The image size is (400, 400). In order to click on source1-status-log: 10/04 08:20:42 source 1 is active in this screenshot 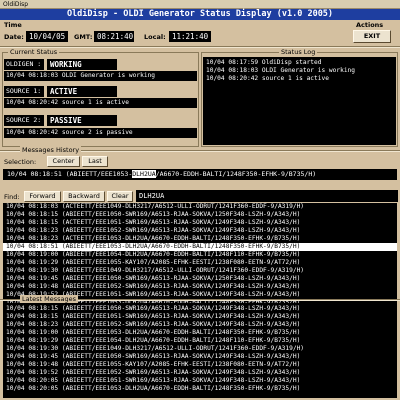, I will do `click(100, 103)`.